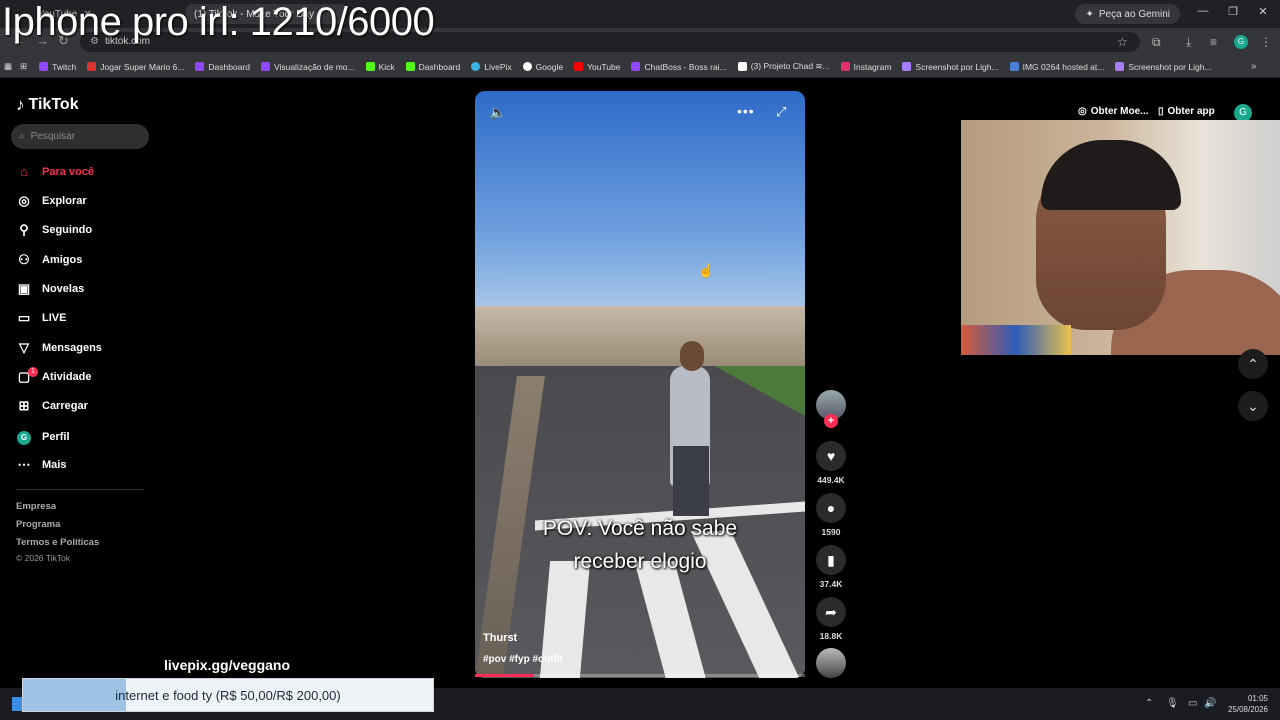  I want to click on restore-icon: ❐, so click(1233, 11).